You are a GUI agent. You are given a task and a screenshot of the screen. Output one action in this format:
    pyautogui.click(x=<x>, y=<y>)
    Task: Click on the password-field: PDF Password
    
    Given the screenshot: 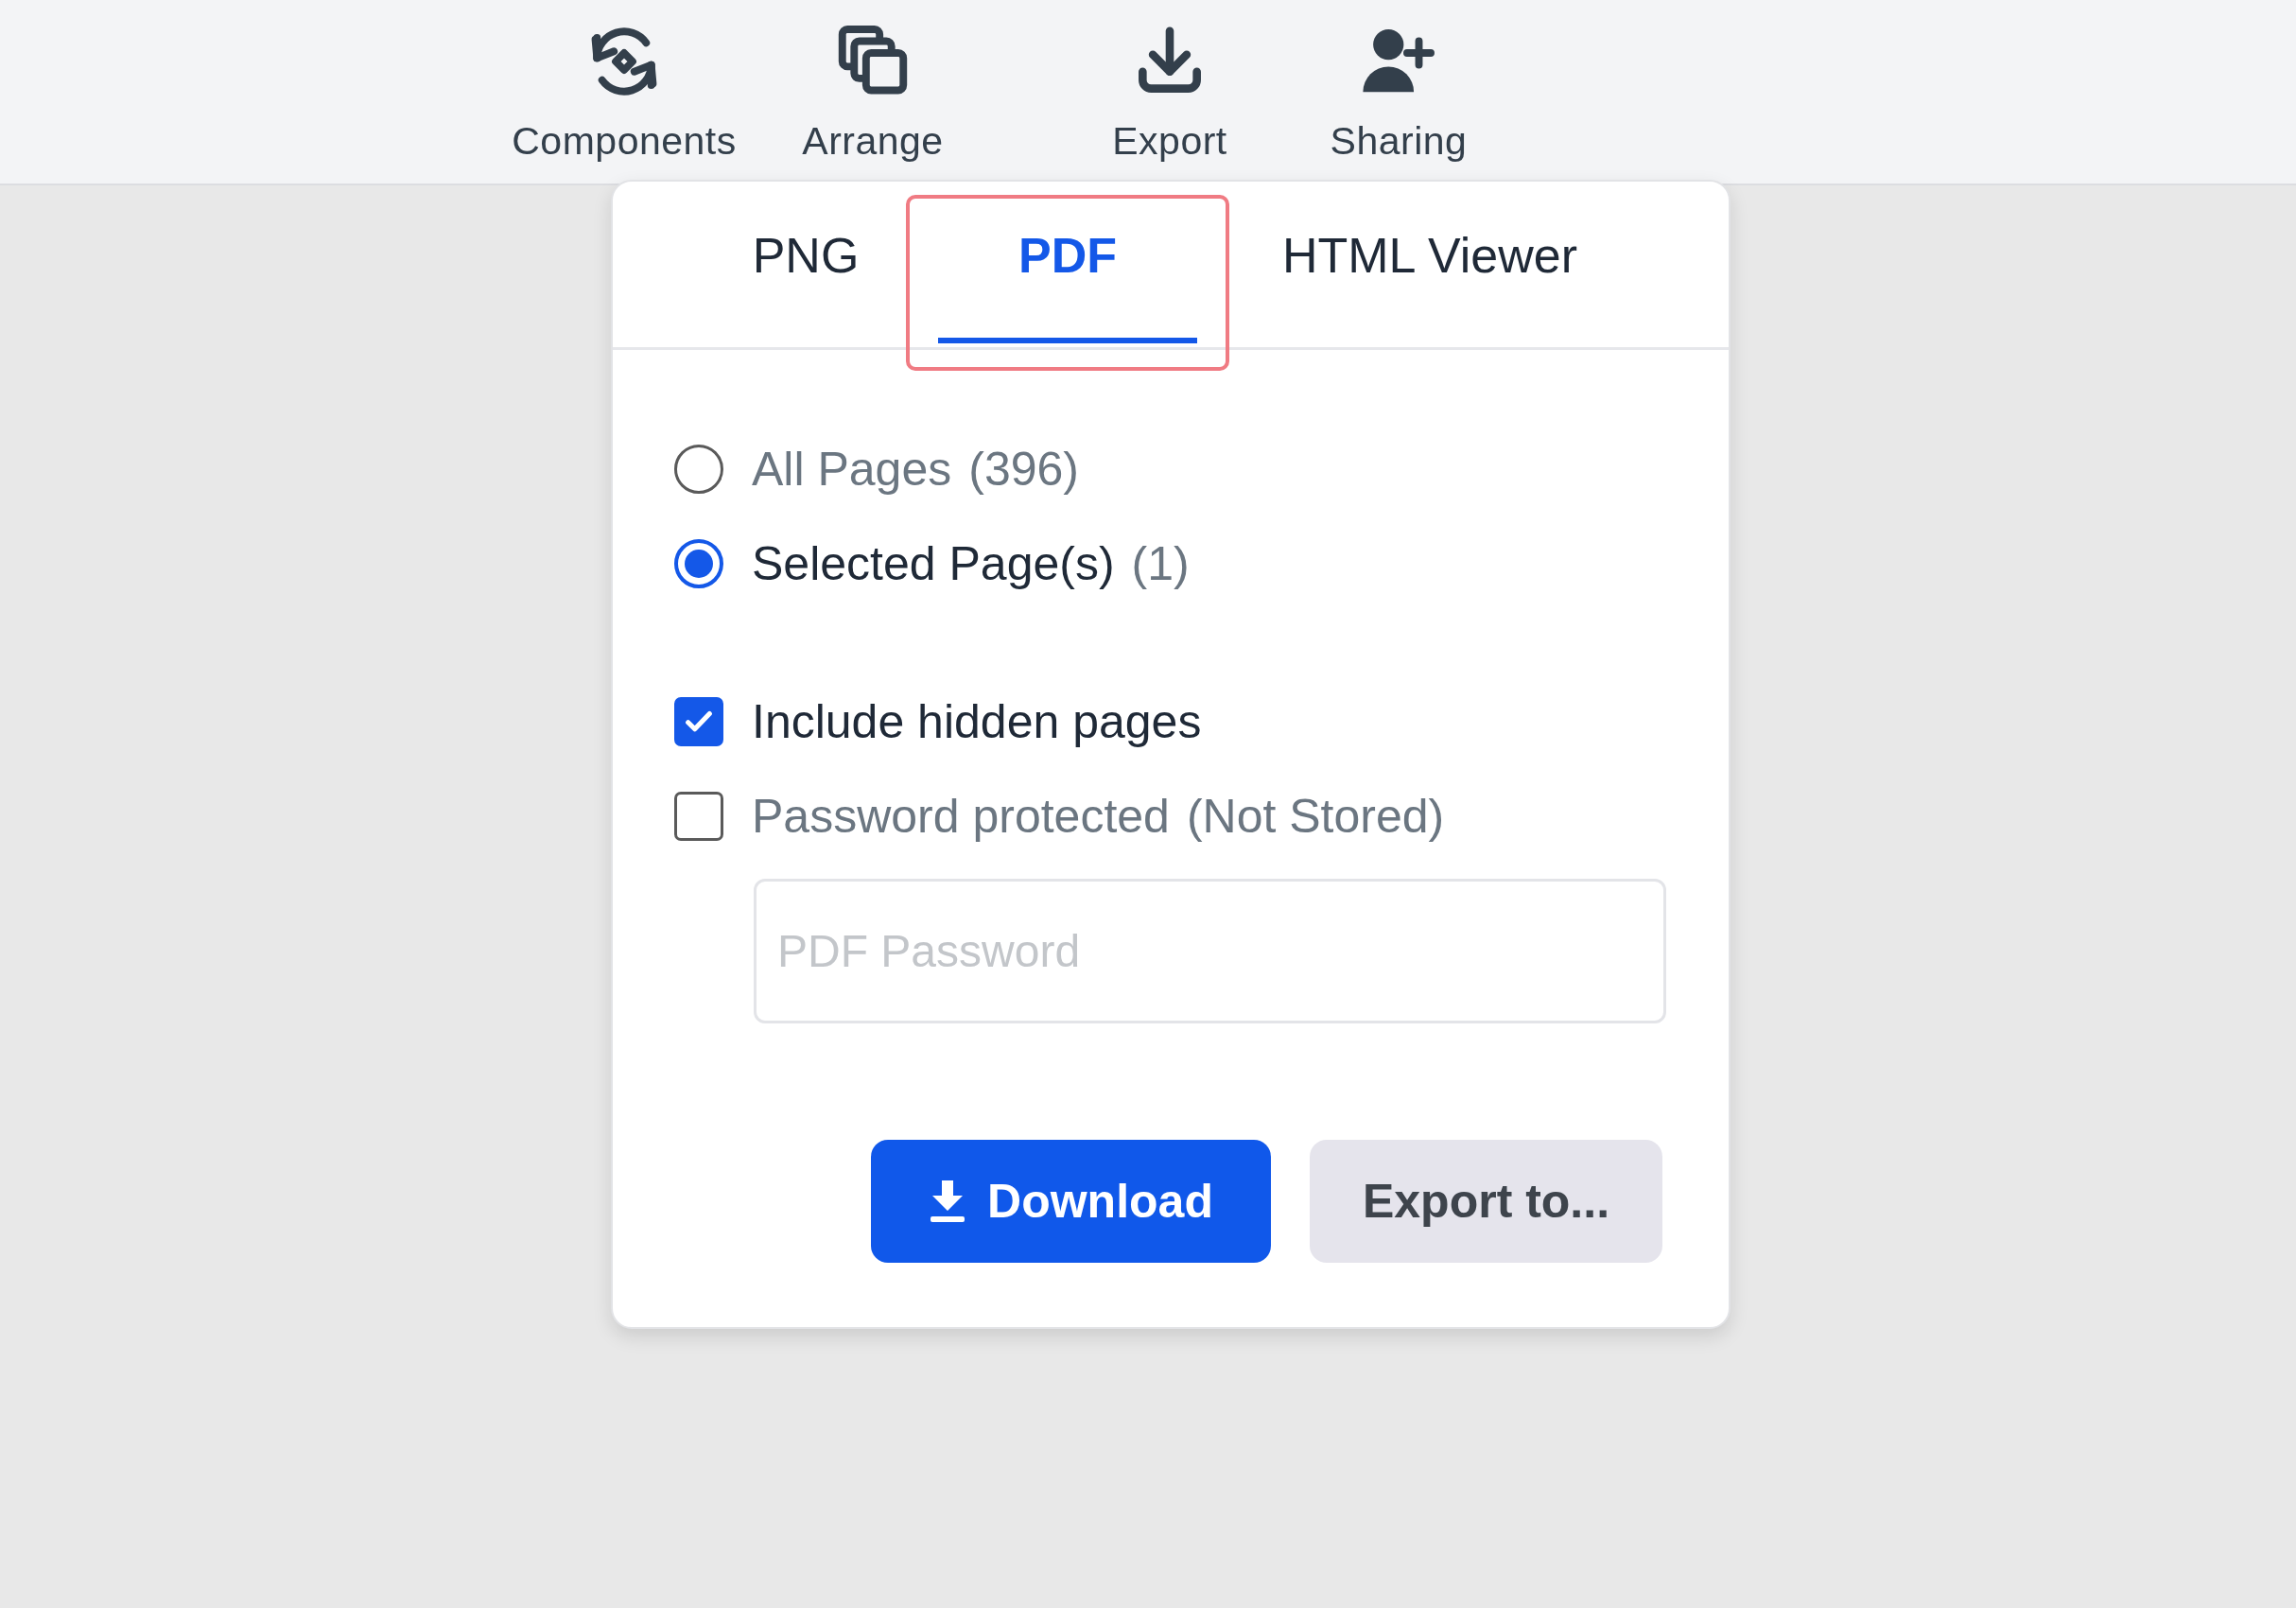 What is the action you would take?
    pyautogui.click(x=1210, y=951)
    